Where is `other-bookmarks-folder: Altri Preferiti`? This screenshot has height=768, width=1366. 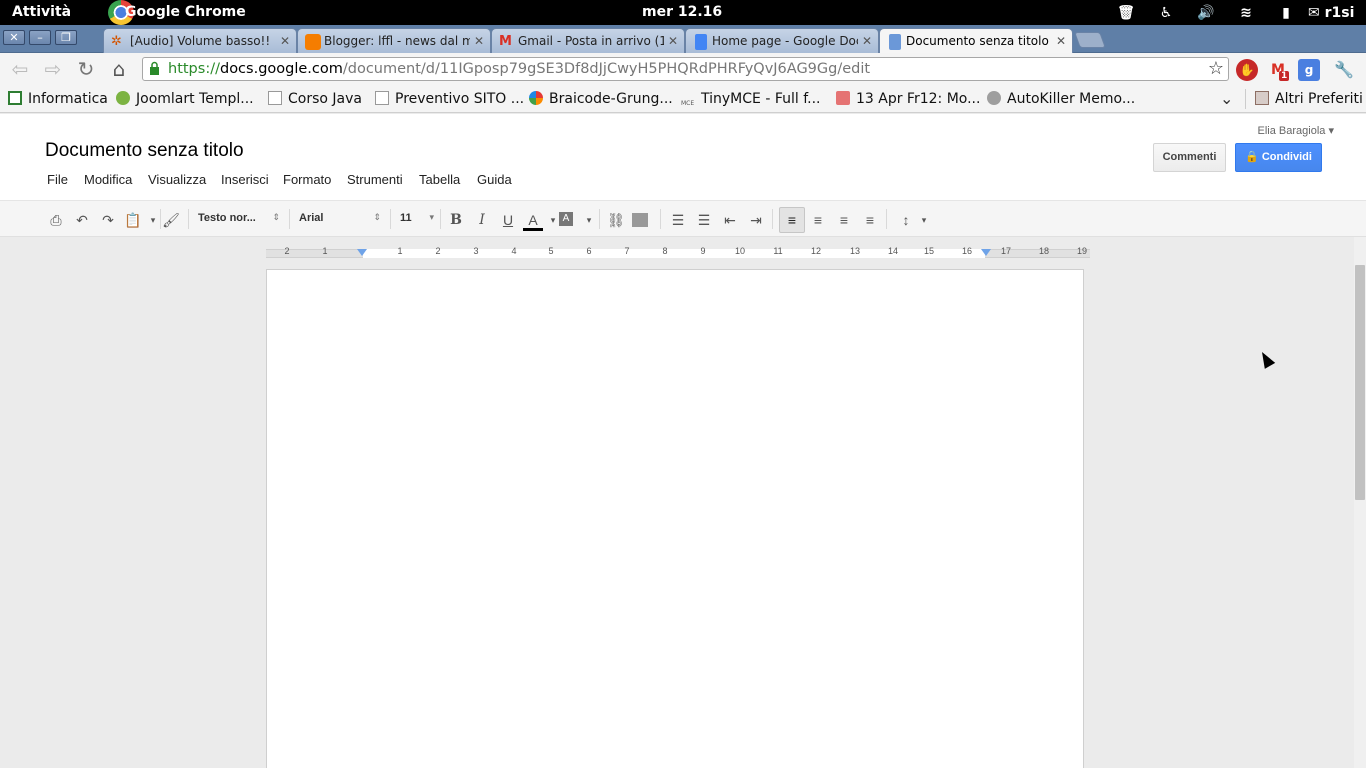 other-bookmarks-folder: Altri Preferiti is located at coordinates (1309, 99).